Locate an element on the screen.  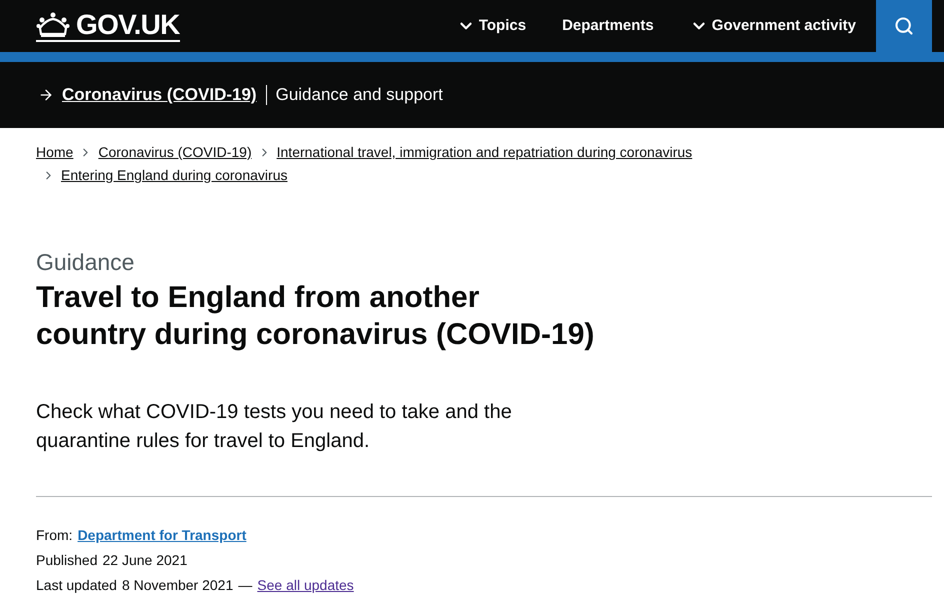
nav-link: Topics is located at coordinates (491, 26).